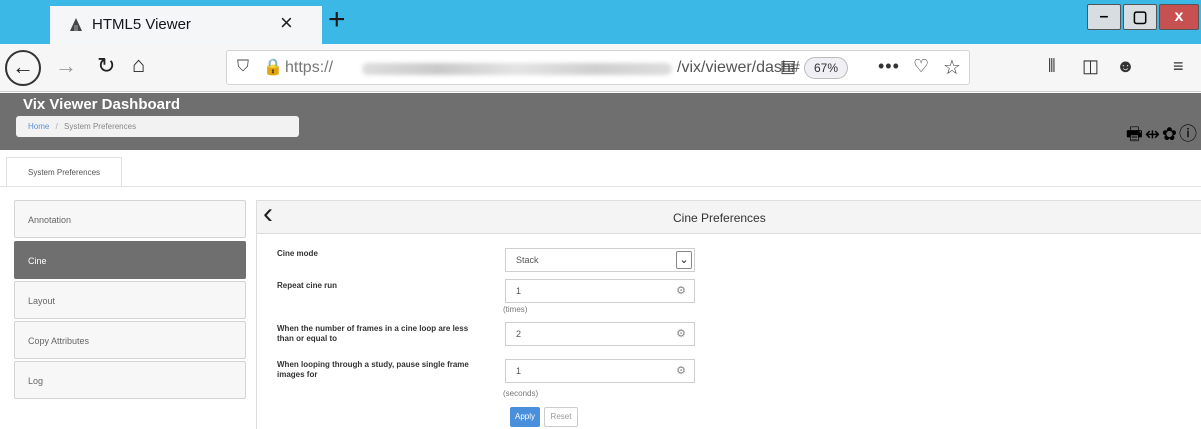 This screenshot has width=1201, height=429. I want to click on minimize-window-button: –, so click(1104, 17).